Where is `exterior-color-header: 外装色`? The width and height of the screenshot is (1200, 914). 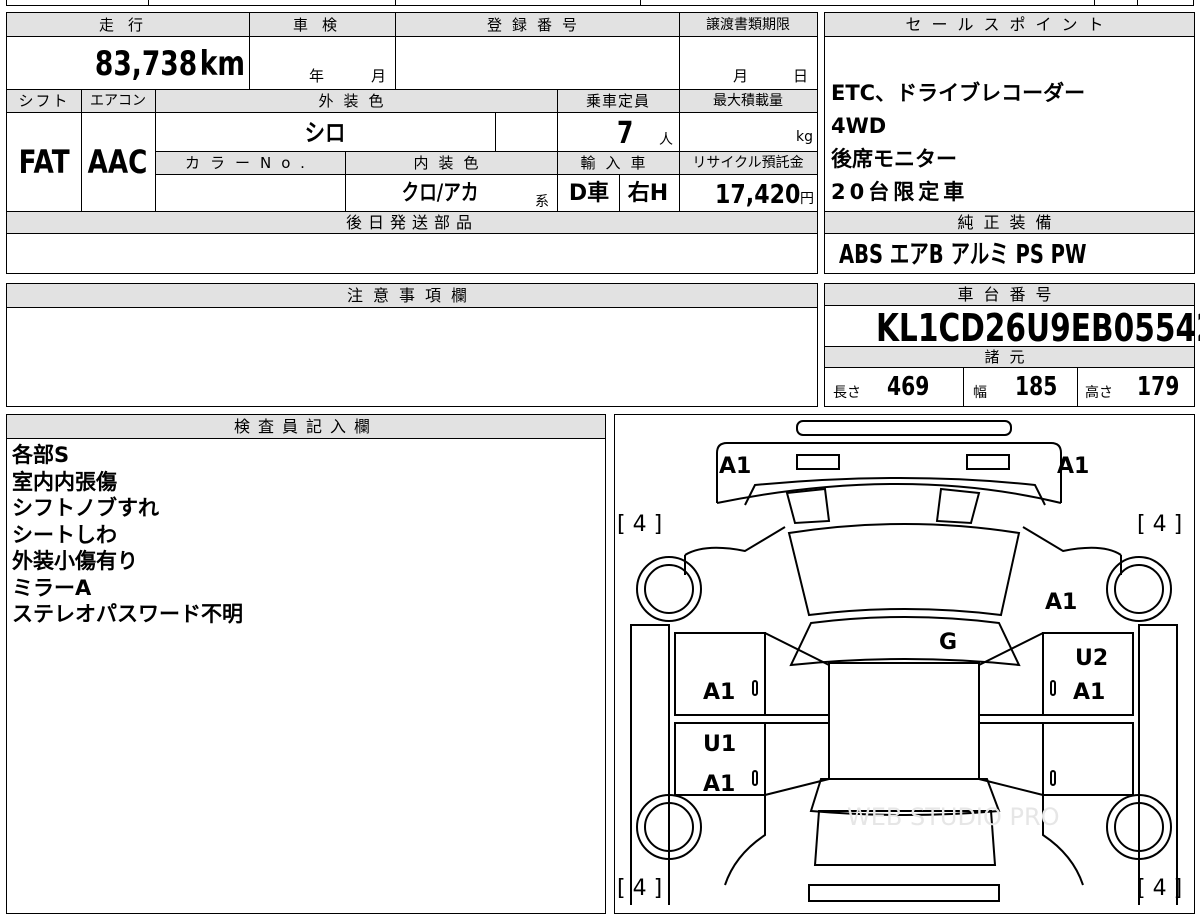 exterior-color-header: 外装色 is located at coordinates (356, 101).